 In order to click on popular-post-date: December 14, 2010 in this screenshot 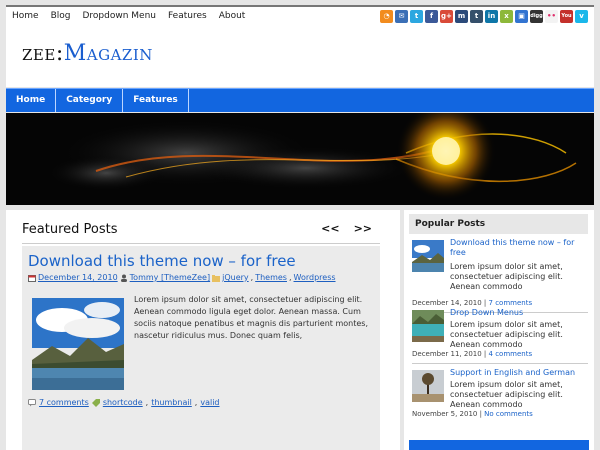, I will do `click(447, 303)`.